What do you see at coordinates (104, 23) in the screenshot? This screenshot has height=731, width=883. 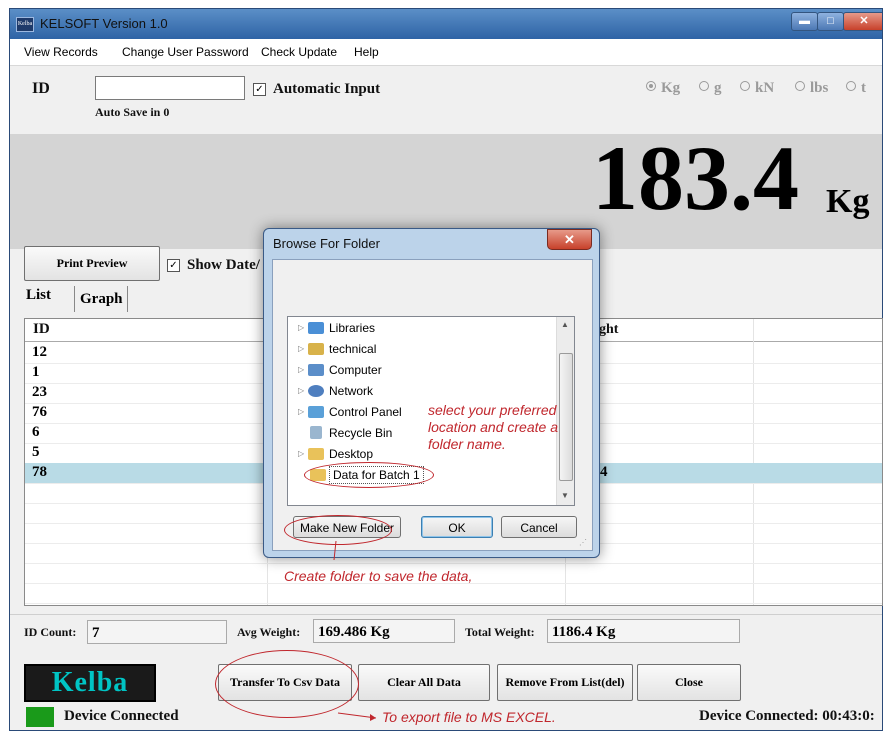 I see `window-title: KELSOFT Version 1.0` at bounding box center [104, 23].